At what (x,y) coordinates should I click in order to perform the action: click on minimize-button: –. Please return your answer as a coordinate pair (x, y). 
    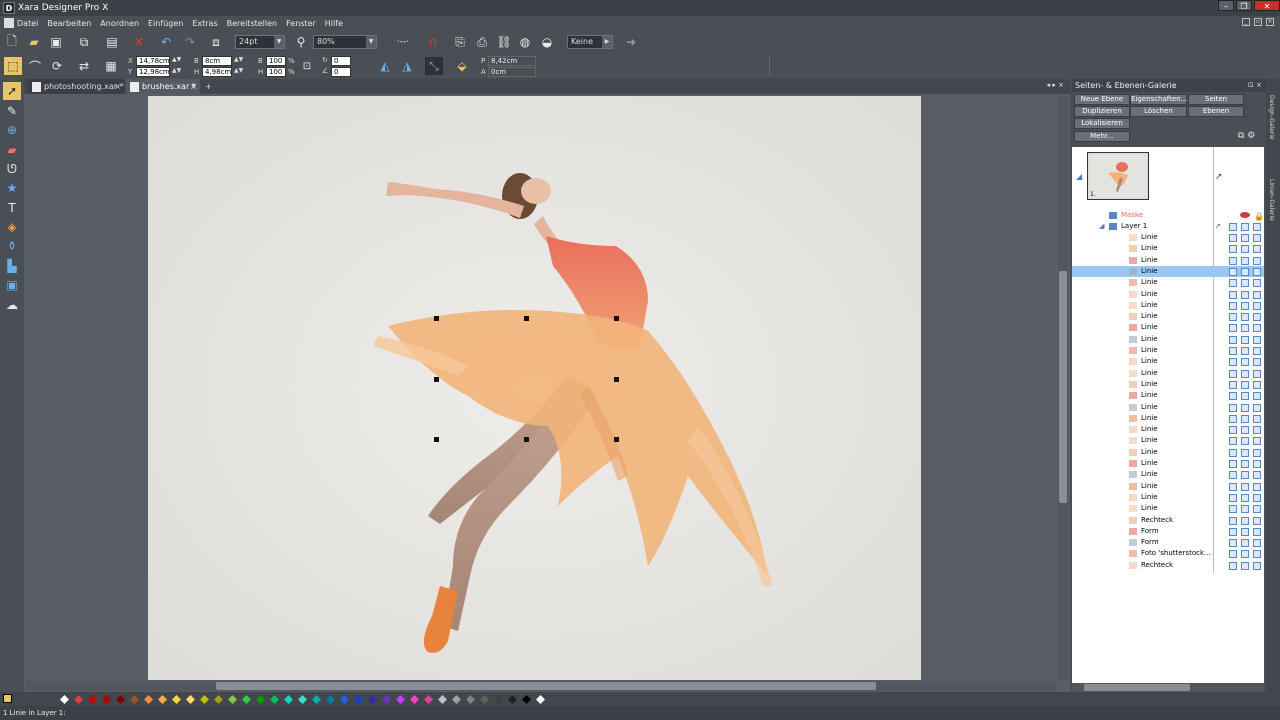
    Looking at the image, I should click on (1226, 5).